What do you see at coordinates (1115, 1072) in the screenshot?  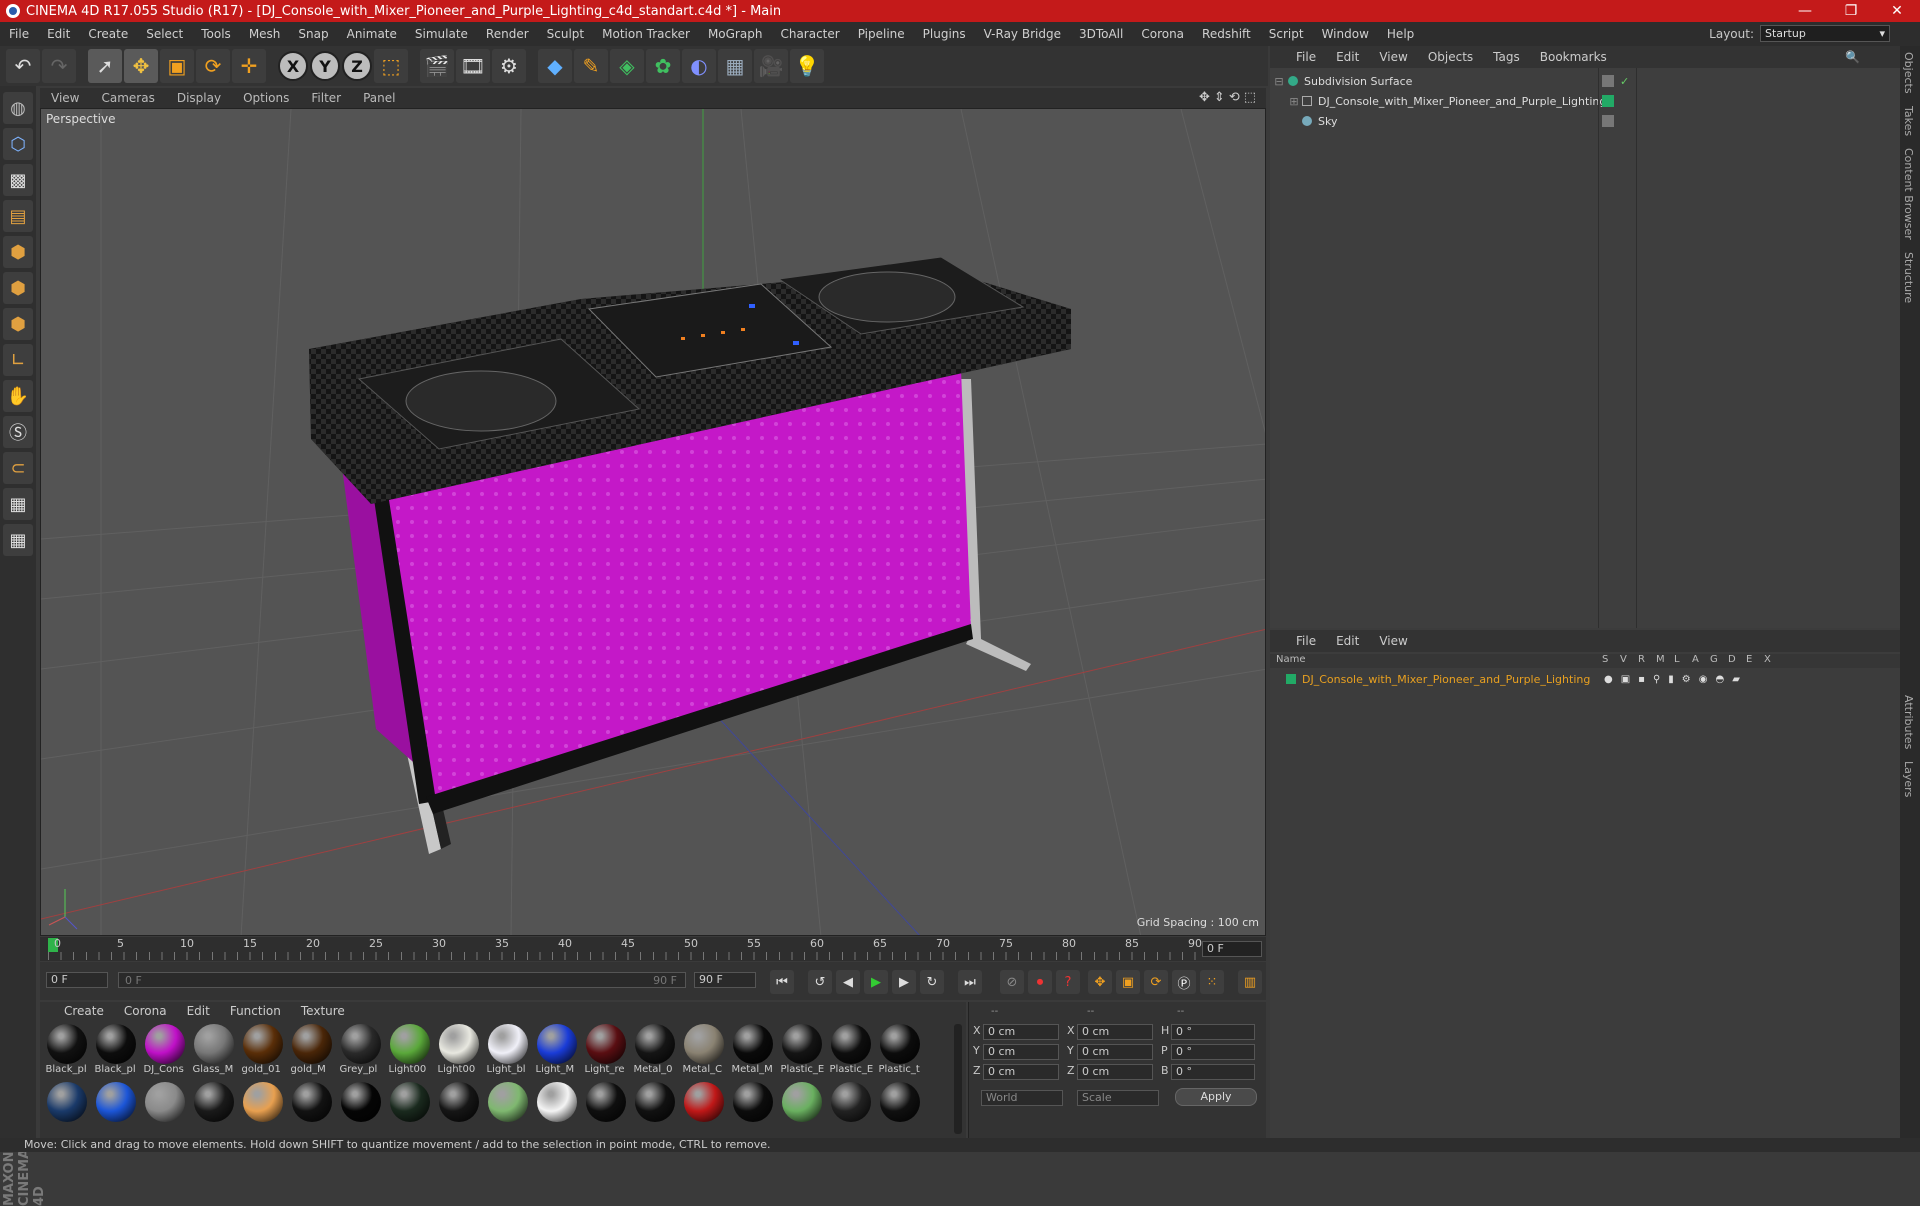 I see `size-field: 0 cm` at bounding box center [1115, 1072].